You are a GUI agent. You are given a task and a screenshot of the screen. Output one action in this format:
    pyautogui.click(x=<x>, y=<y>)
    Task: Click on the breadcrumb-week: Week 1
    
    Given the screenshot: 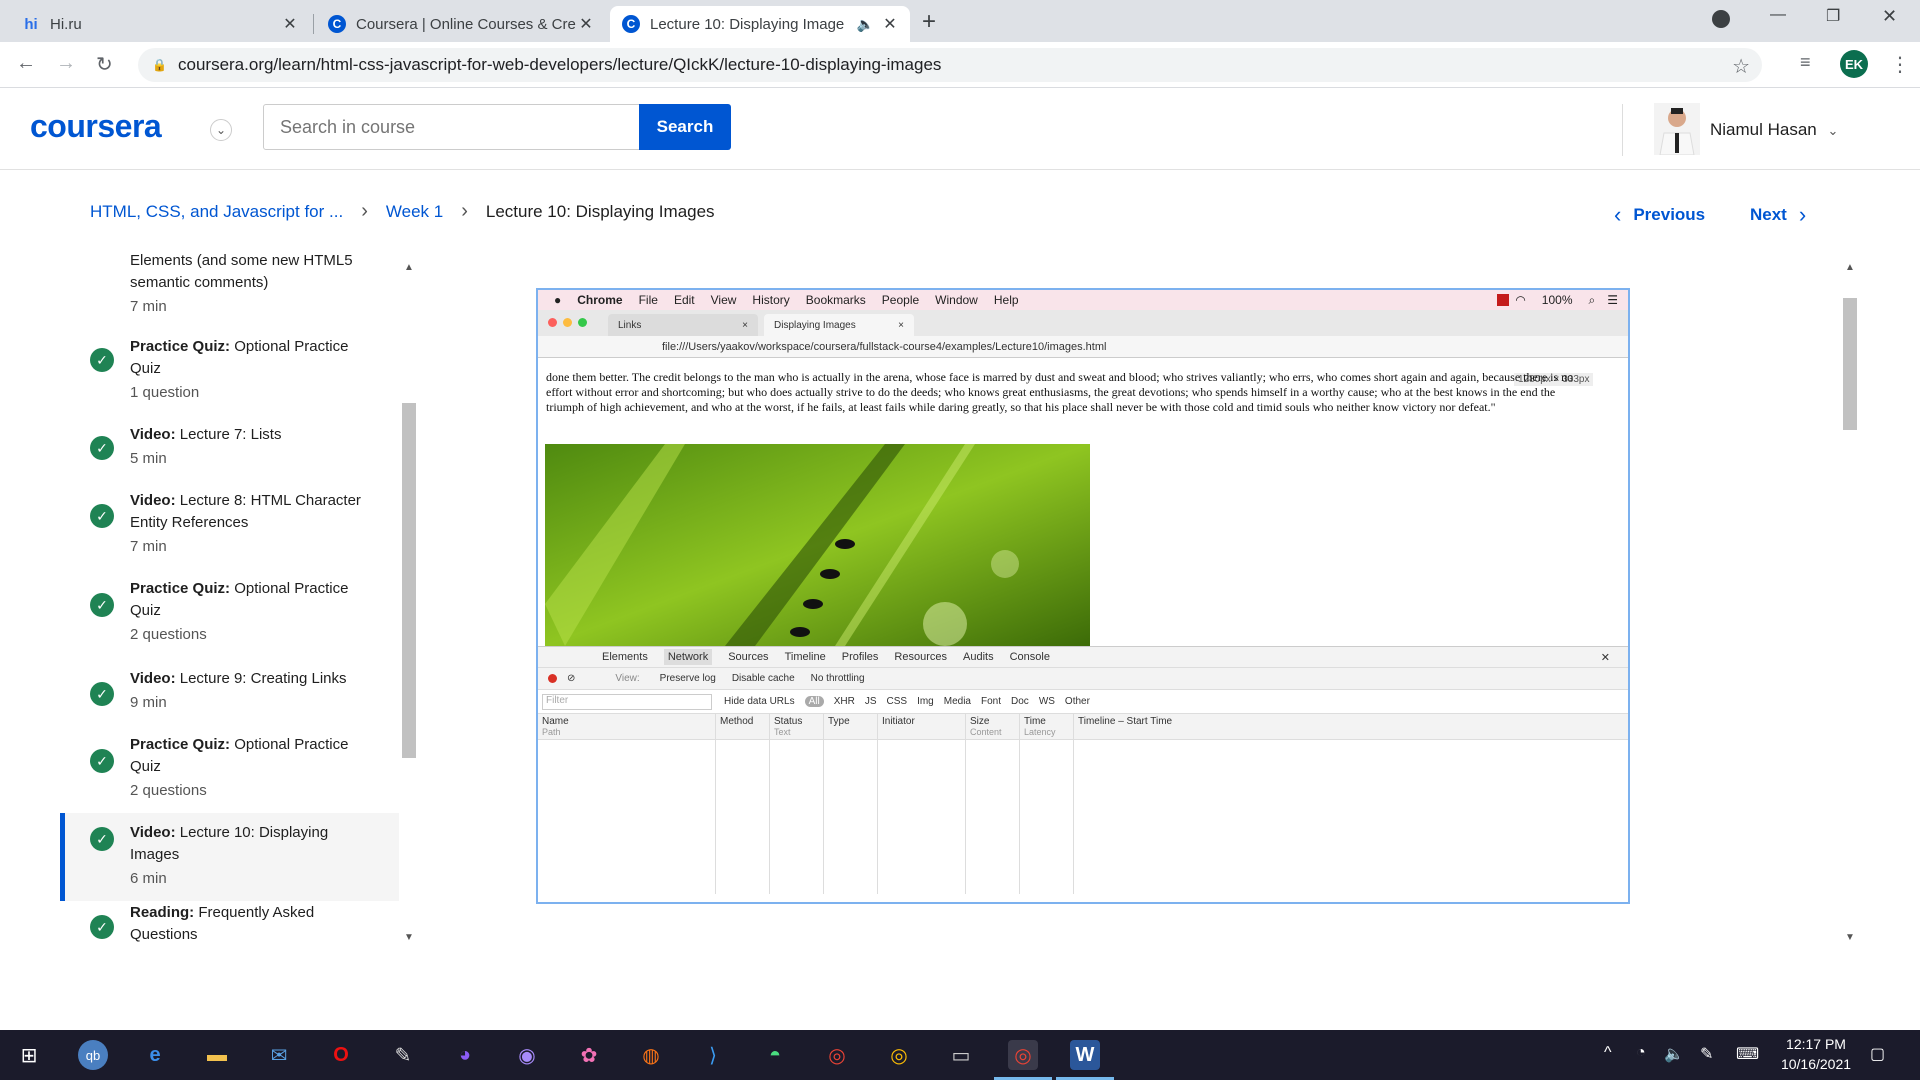 What is the action you would take?
    pyautogui.click(x=414, y=212)
    